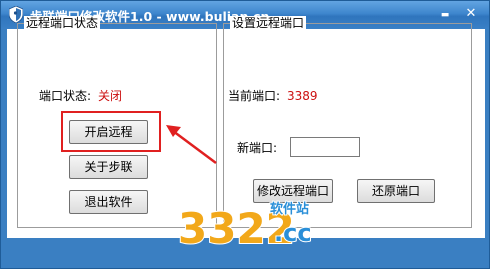  What do you see at coordinates (108, 202) in the screenshot?
I see `exit-button: 退出软件` at bounding box center [108, 202].